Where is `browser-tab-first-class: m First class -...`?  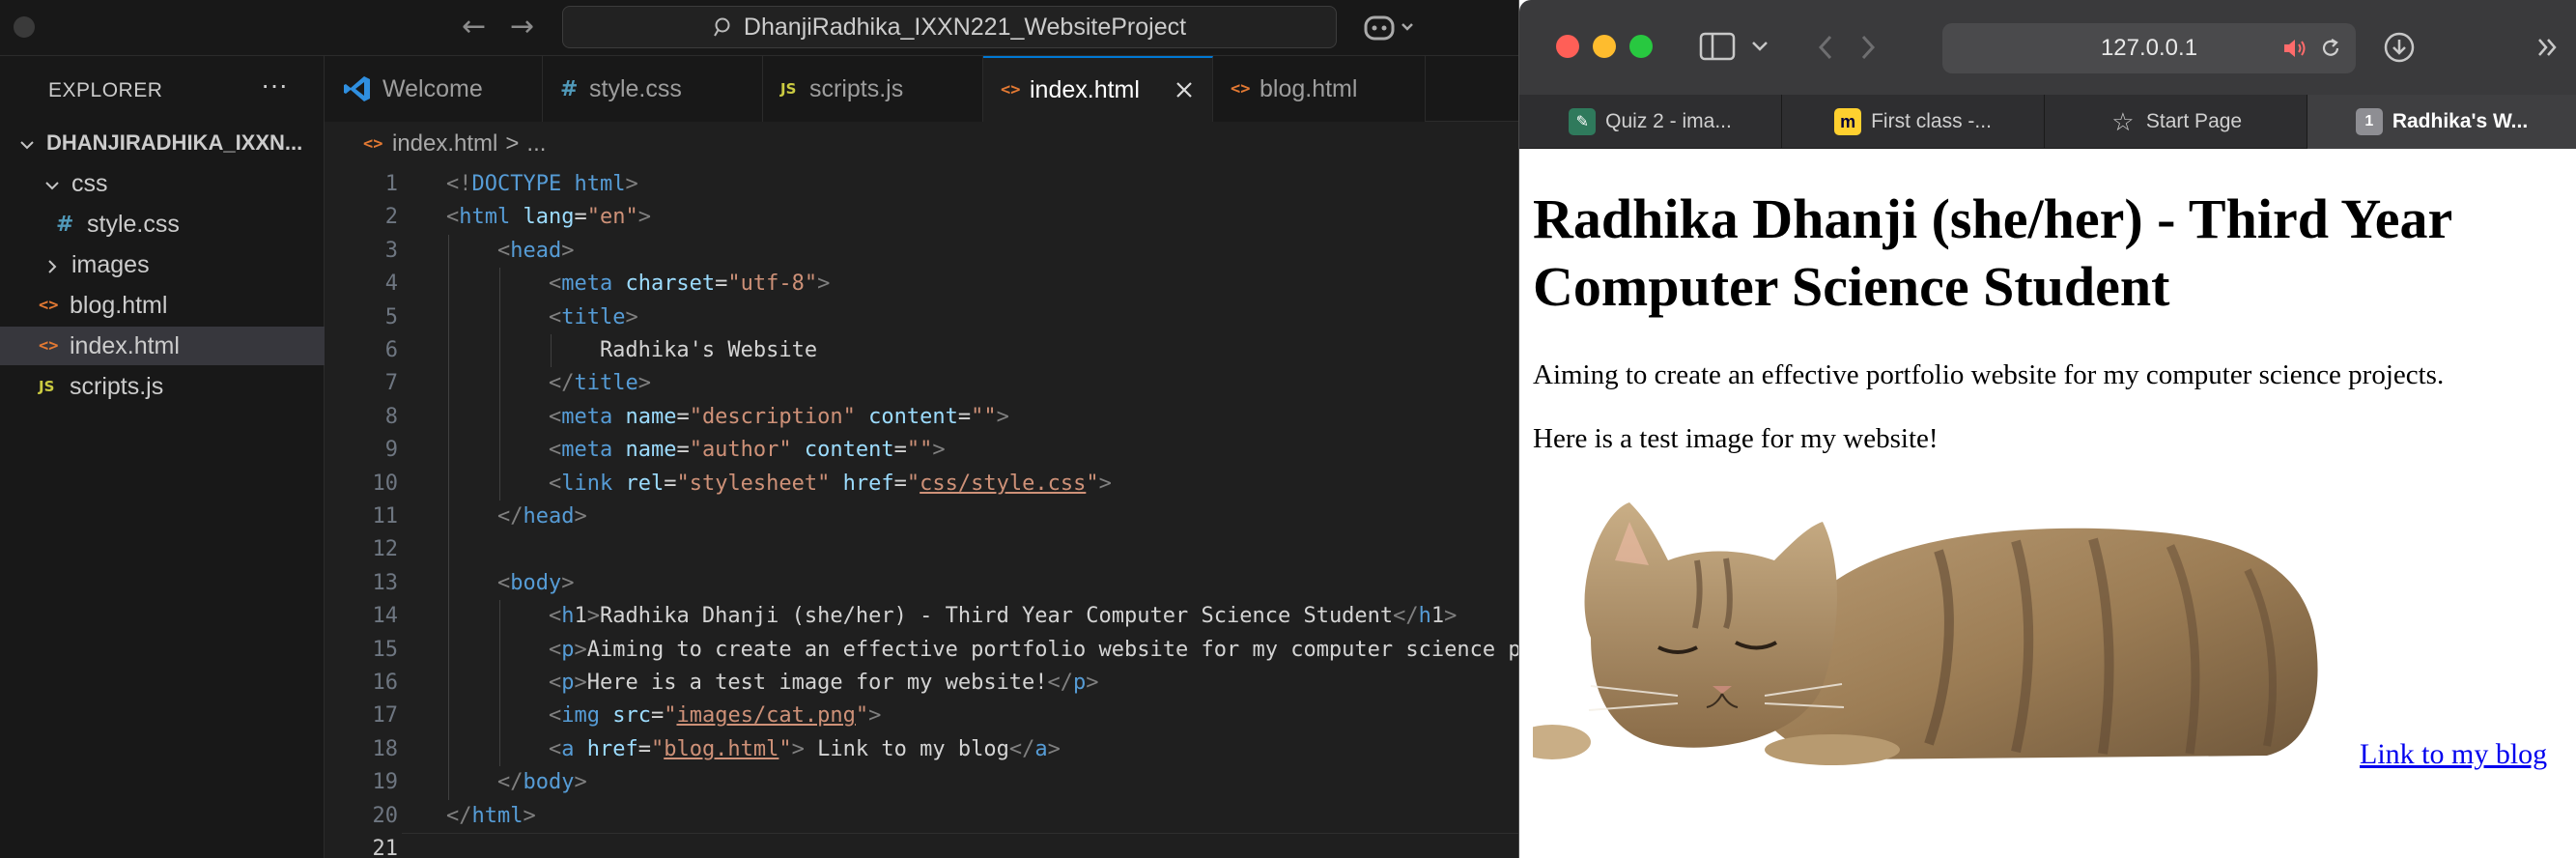 browser-tab-first-class: m First class -... is located at coordinates (1913, 122).